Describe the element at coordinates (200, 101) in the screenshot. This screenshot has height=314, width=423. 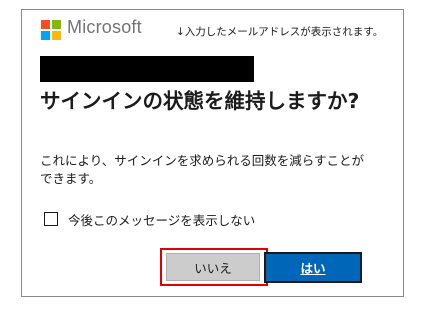
I see `dialog-title: サインインの状態を維持しますか?` at that location.